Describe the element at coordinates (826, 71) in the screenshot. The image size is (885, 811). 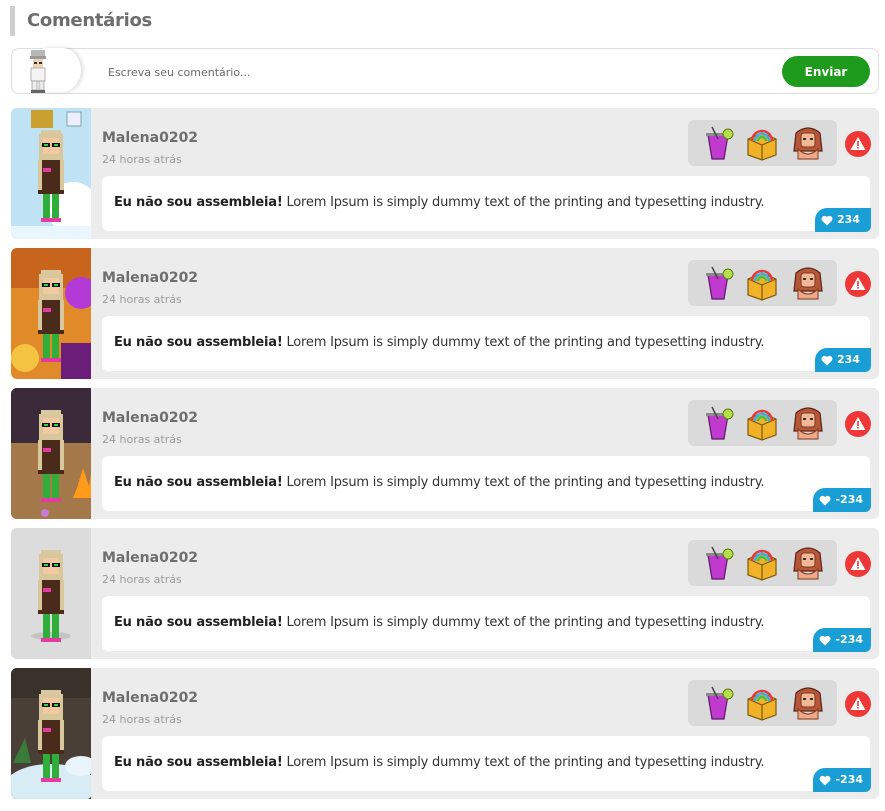
I see `send-button: Enviar` at that location.